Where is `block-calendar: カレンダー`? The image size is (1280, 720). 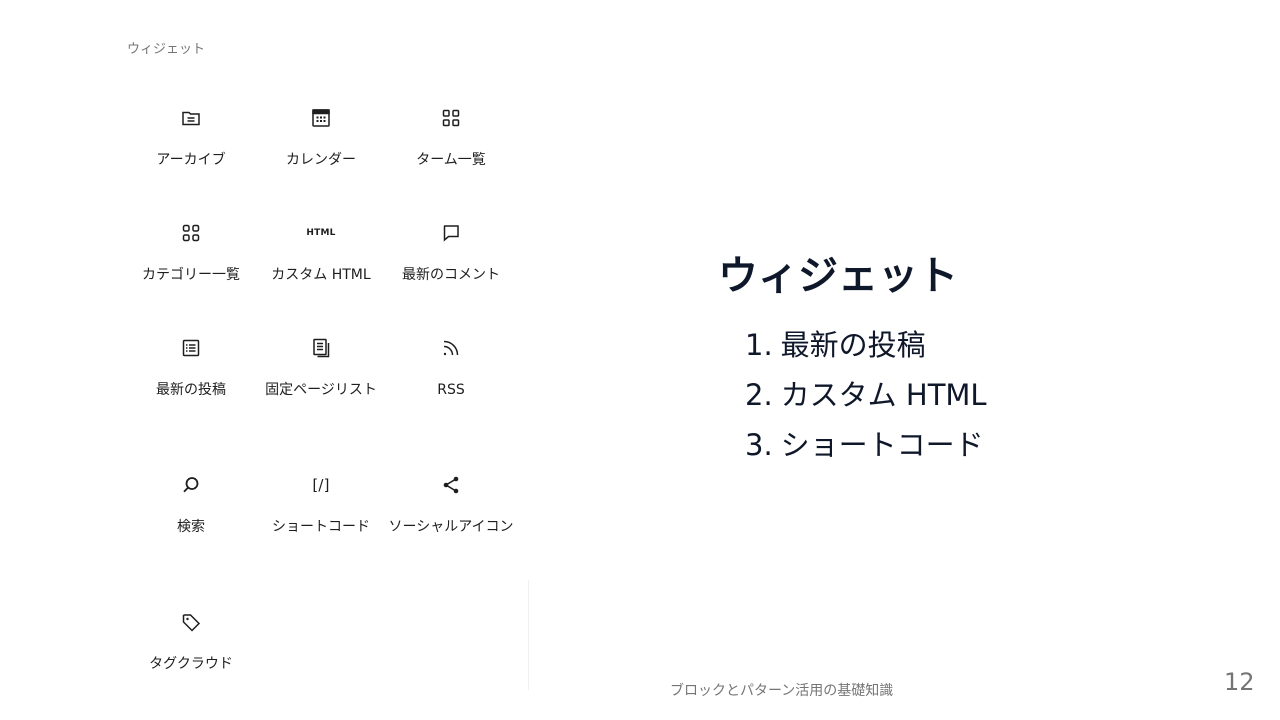
block-calendar: カレンダー is located at coordinates (321, 161).